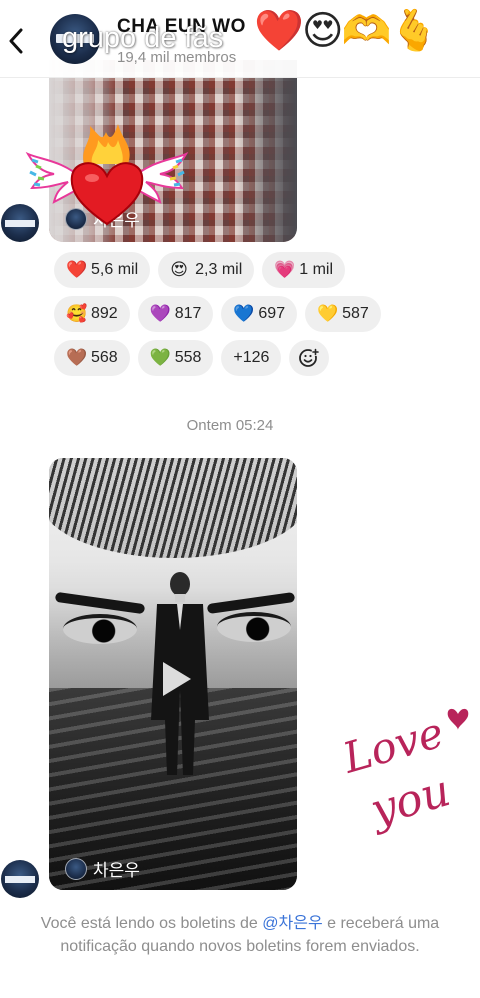 The image size is (480, 998). Describe the element at coordinates (20, 879) in the screenshot. I see `sender-avatar` at that location.